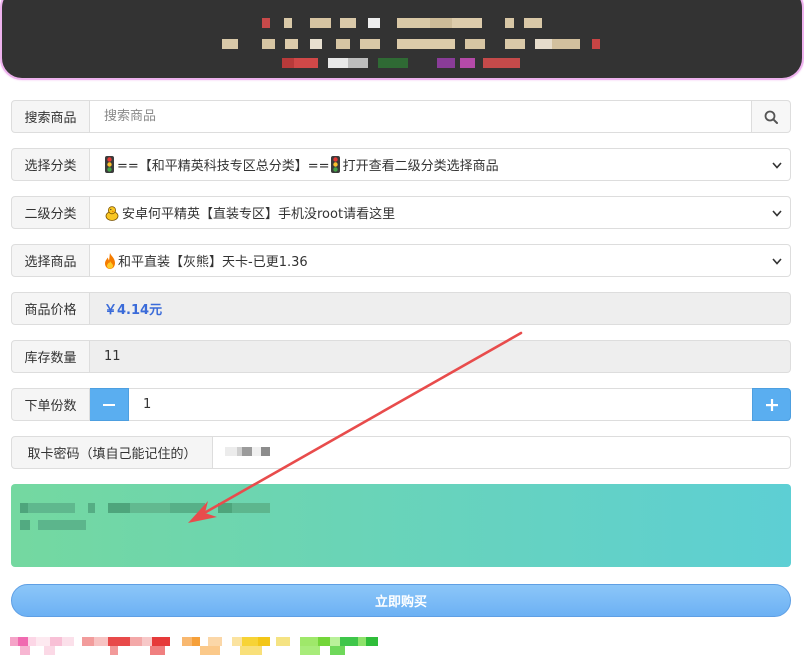 This screenshot has height=658, width=804. I want to click on subcategory-row: 二级分类 安卓何平精英【直装专区】手机没root请看这里, so click(401, 212).